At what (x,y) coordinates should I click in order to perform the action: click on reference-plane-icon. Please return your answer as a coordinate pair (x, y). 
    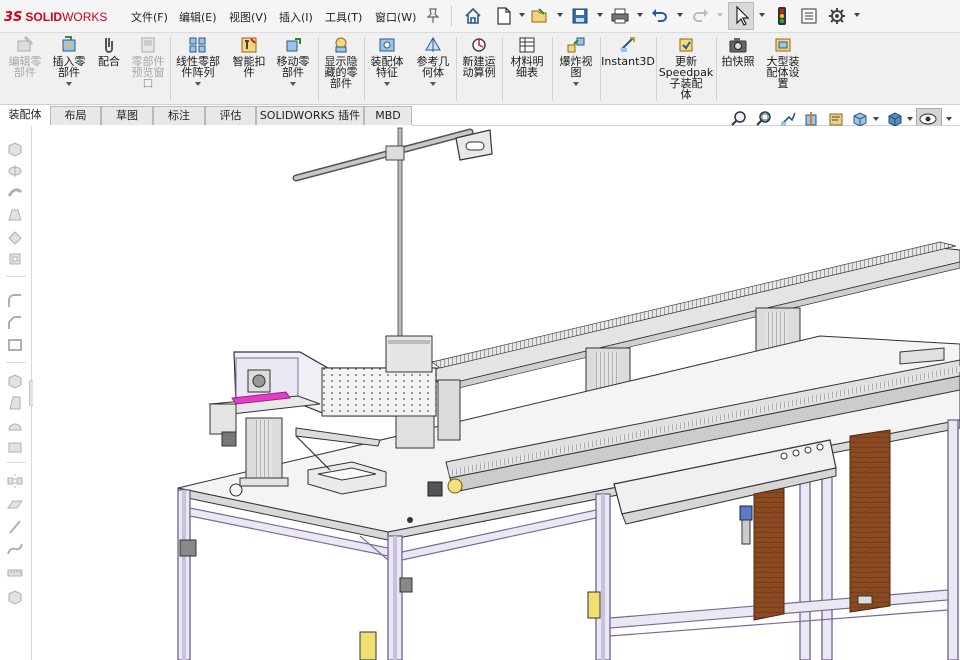
    Looking at the image, I should click on (15, 505).